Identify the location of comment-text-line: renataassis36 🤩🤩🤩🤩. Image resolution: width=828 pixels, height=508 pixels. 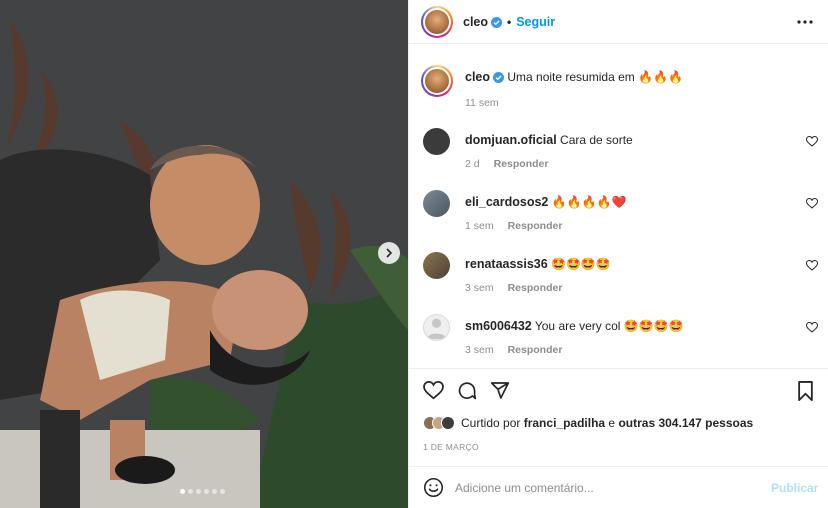
(538, 264).